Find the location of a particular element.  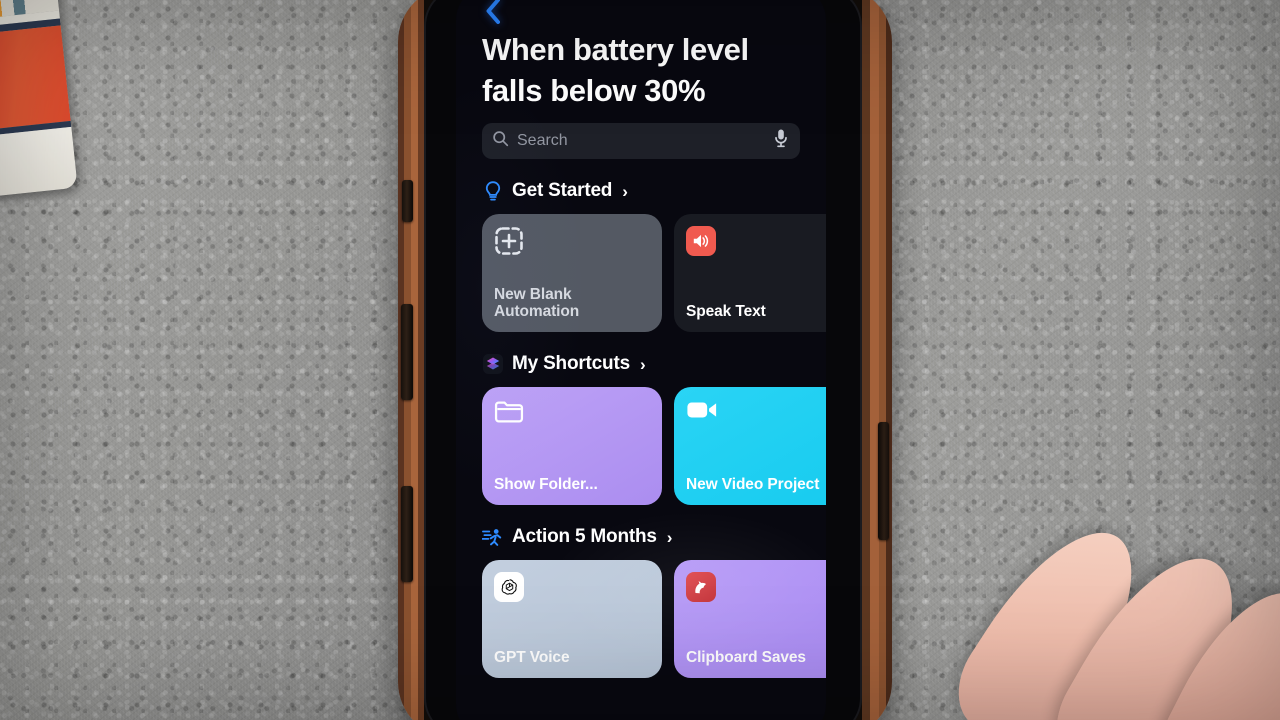

section-title: Action 5 Months is located at coordinates (584, 537).